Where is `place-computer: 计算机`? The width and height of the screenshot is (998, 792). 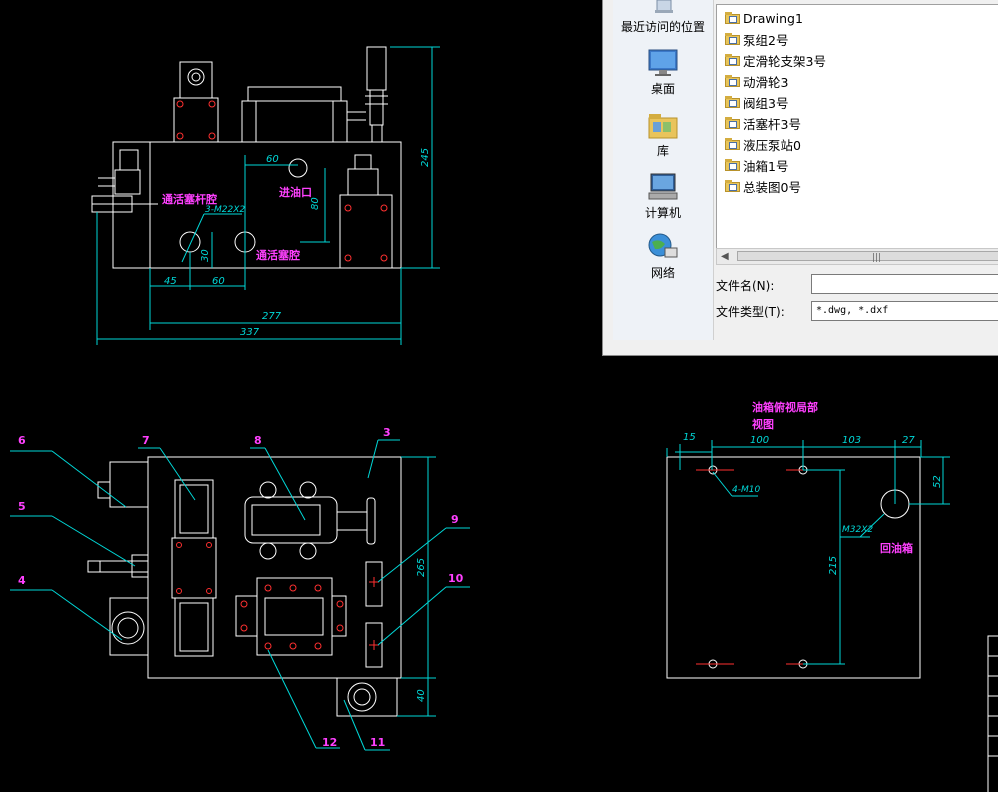
place-computer: 计算机 is located at coordinates (663, 196).